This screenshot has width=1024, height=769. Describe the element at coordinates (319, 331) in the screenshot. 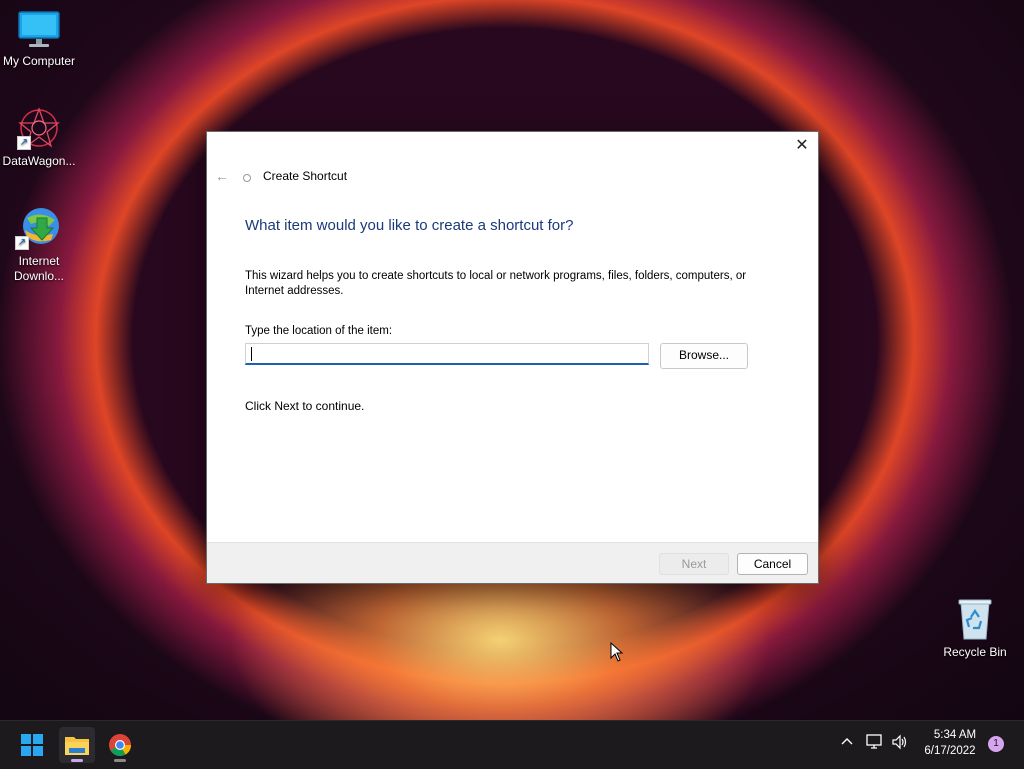

I see `location-label: Type the location of the item:` at that location.